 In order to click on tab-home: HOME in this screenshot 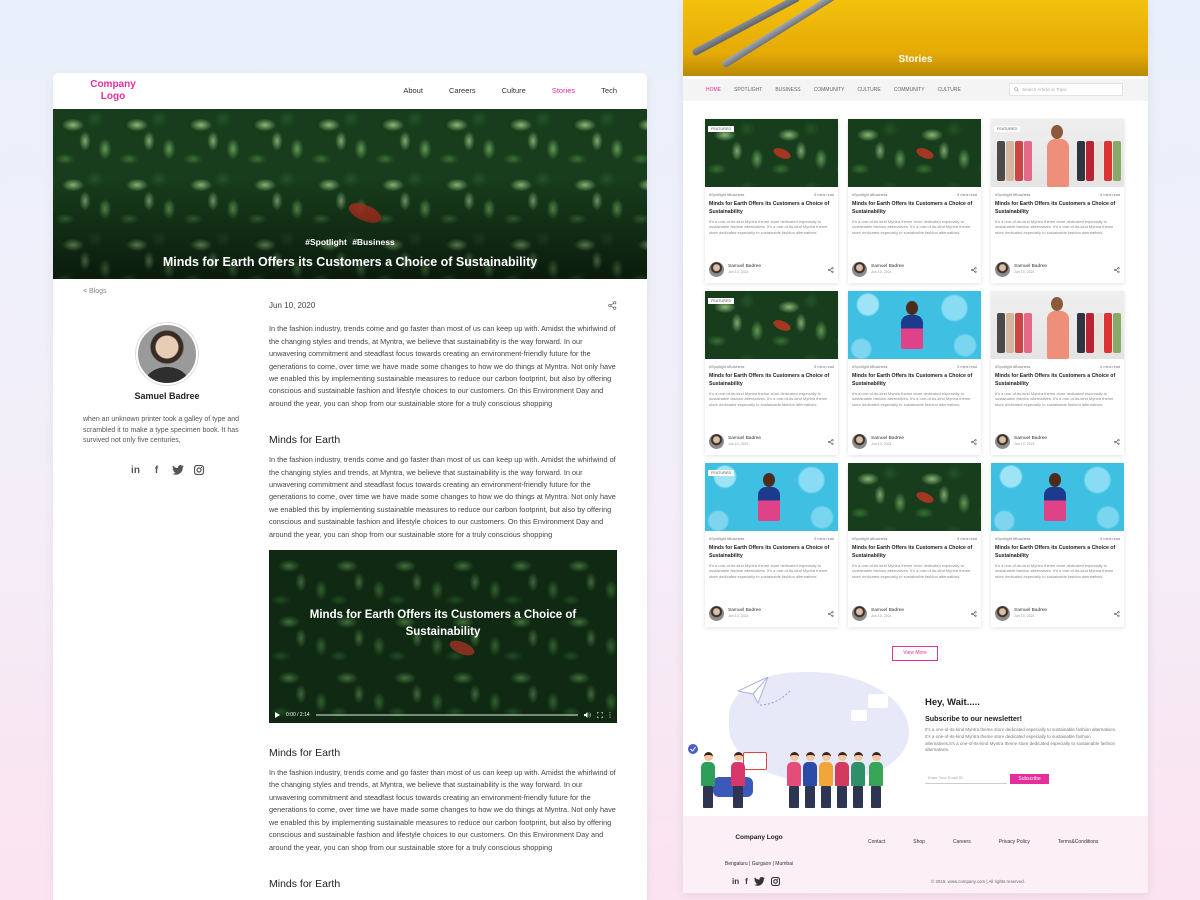, I will do `click(713, 90)`.